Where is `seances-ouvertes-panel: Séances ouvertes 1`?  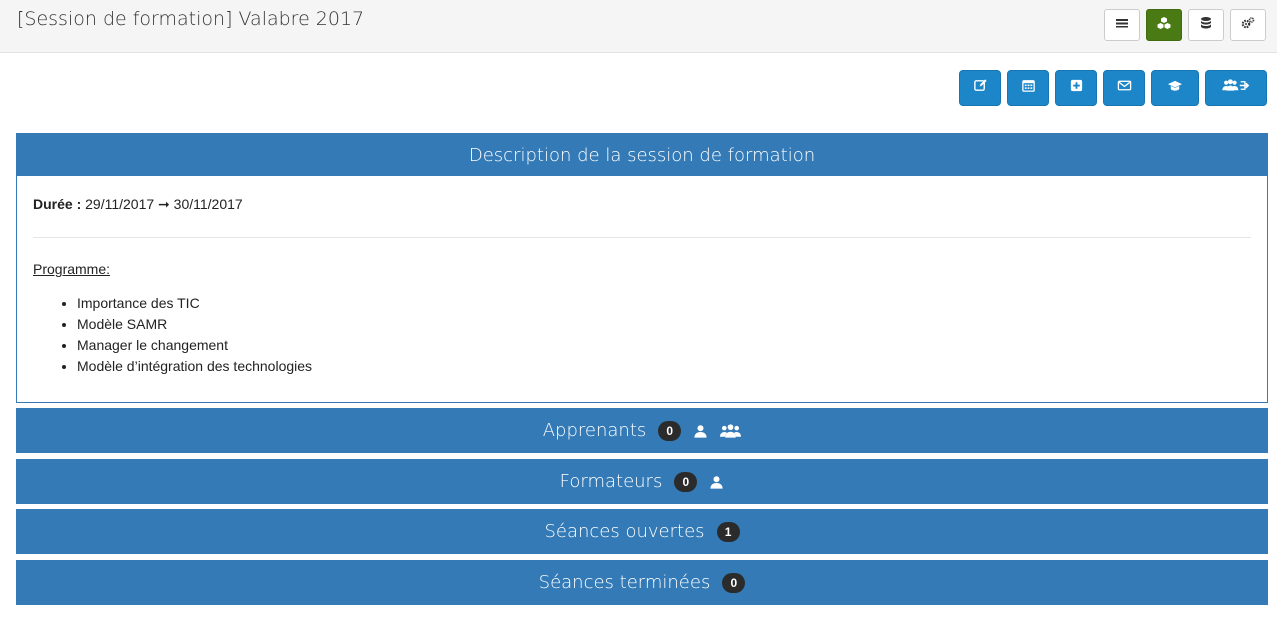 seances-ouvertes-panel: Séances ouvertes 1 is located at coordinates (642, 531).